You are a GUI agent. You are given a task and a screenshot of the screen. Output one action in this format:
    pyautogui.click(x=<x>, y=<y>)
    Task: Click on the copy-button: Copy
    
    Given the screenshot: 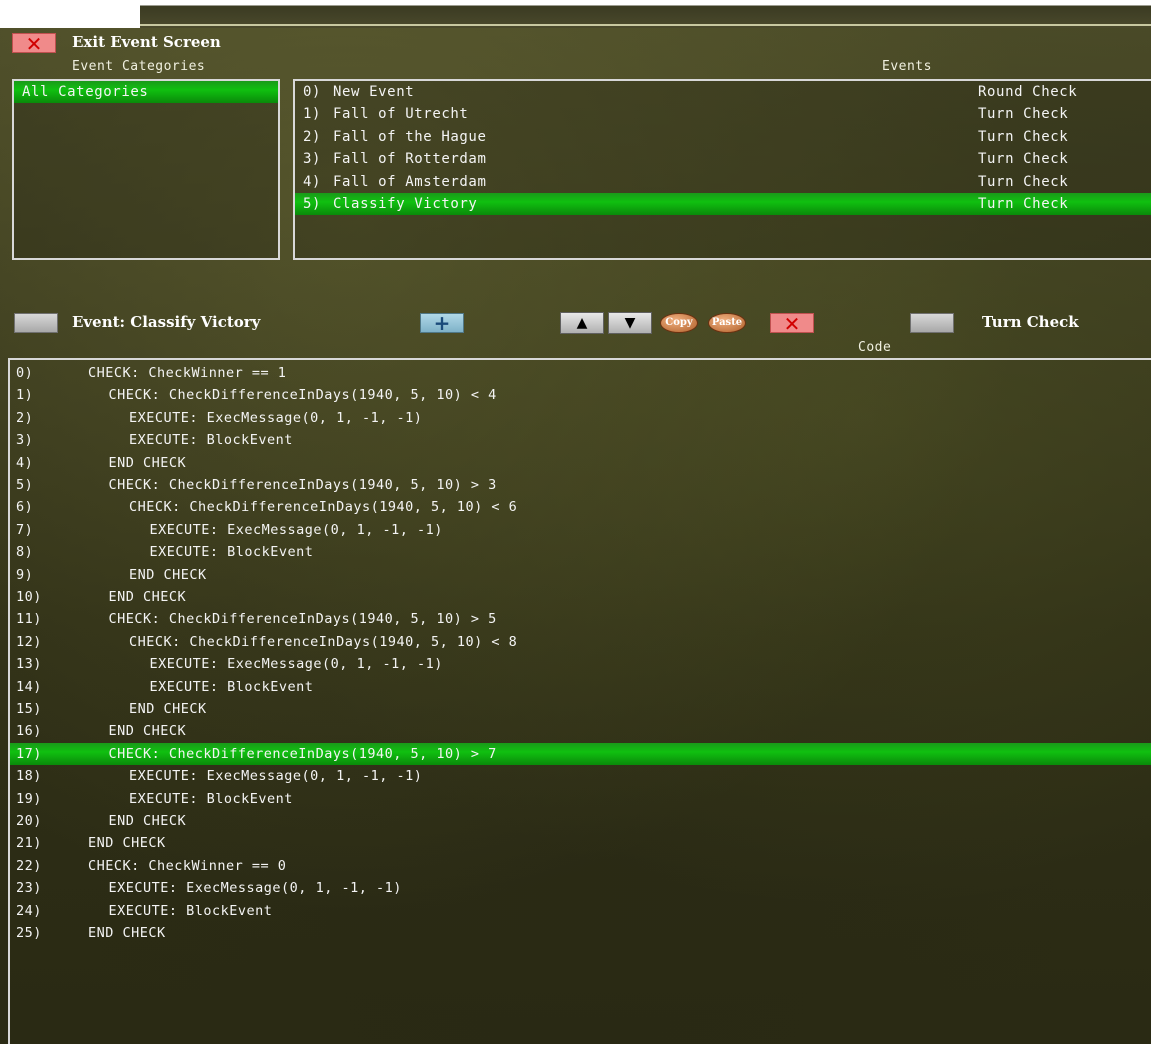 What is the action you would take?
    pyautogui.click(x=679, y=323)
    